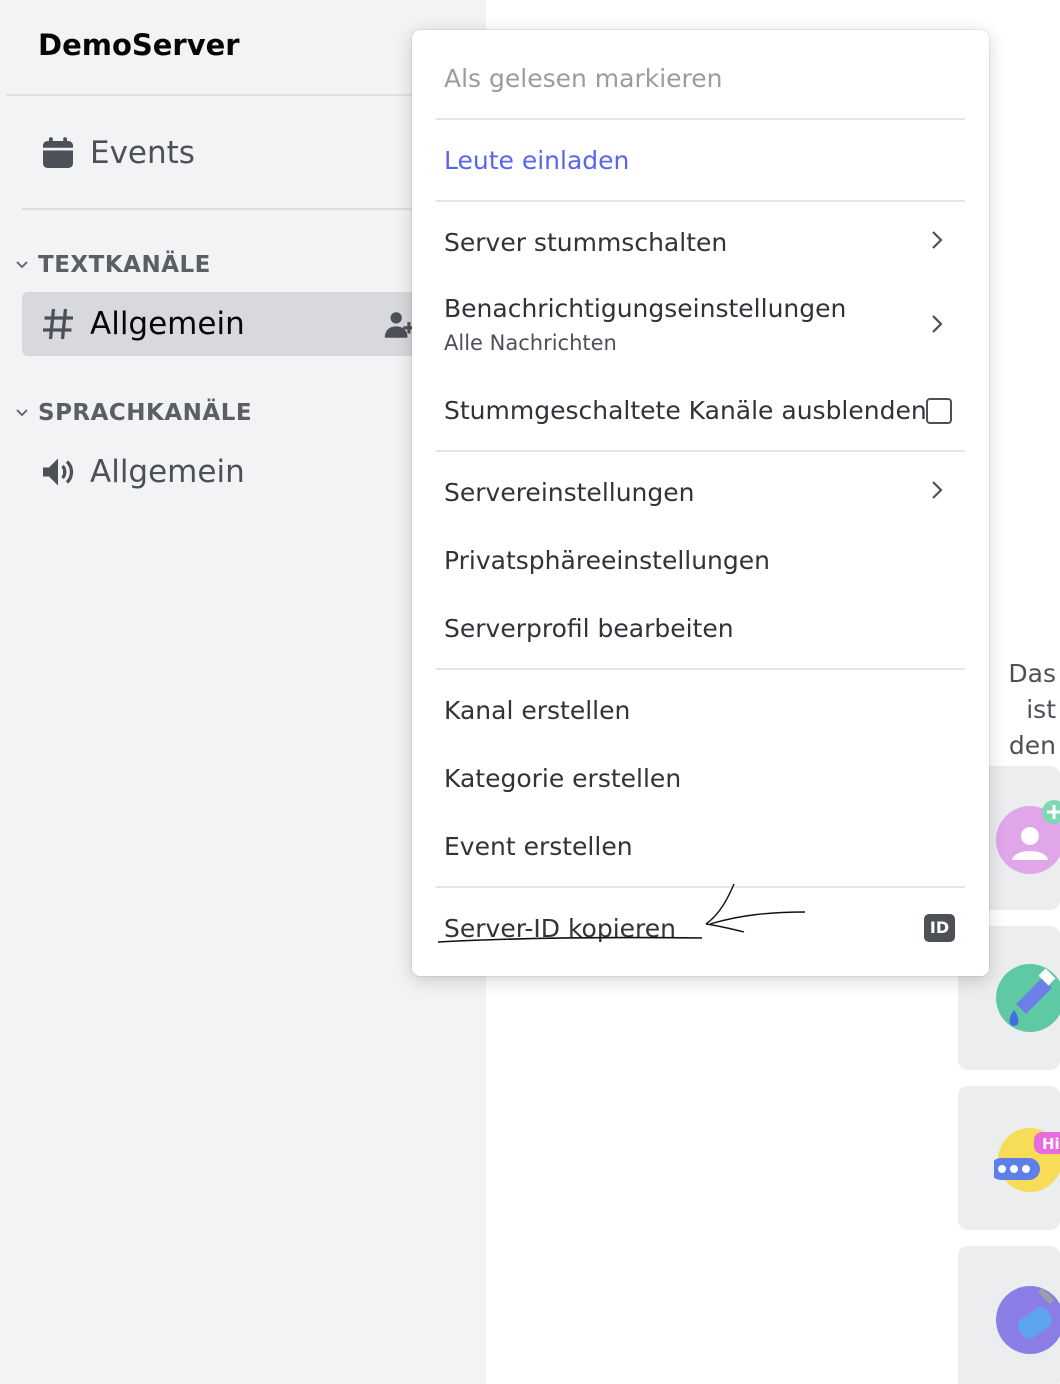 Image resolution: width=1060 pixels, height=1384 pixels. Describe the element at coordinates (142, 153) in the screenshot. I see `events-label: Events` at that location.